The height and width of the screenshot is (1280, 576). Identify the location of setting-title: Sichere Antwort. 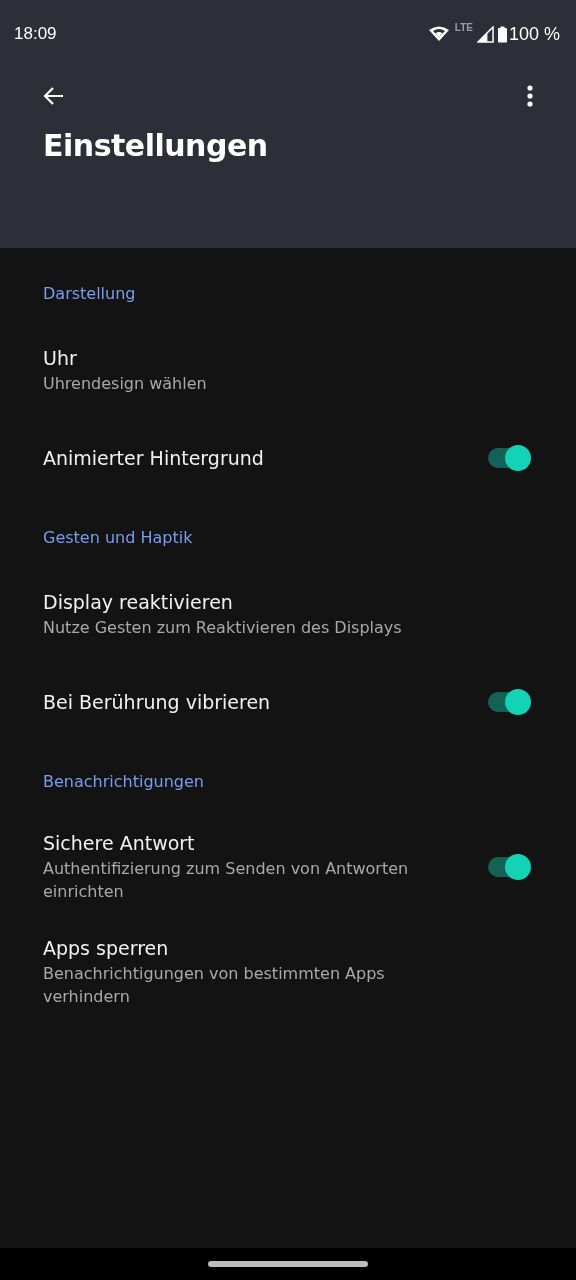
(248, 843).